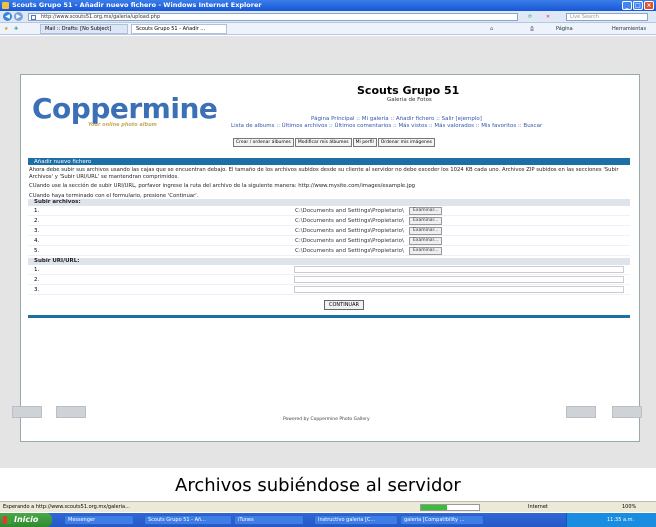 Image resolution: width=656 pixels, height=527 pixels. What do you see at coordinates (532, 29) in the screenshot?
I see `print-icon: ⎙` at bounding box center [532, 29].